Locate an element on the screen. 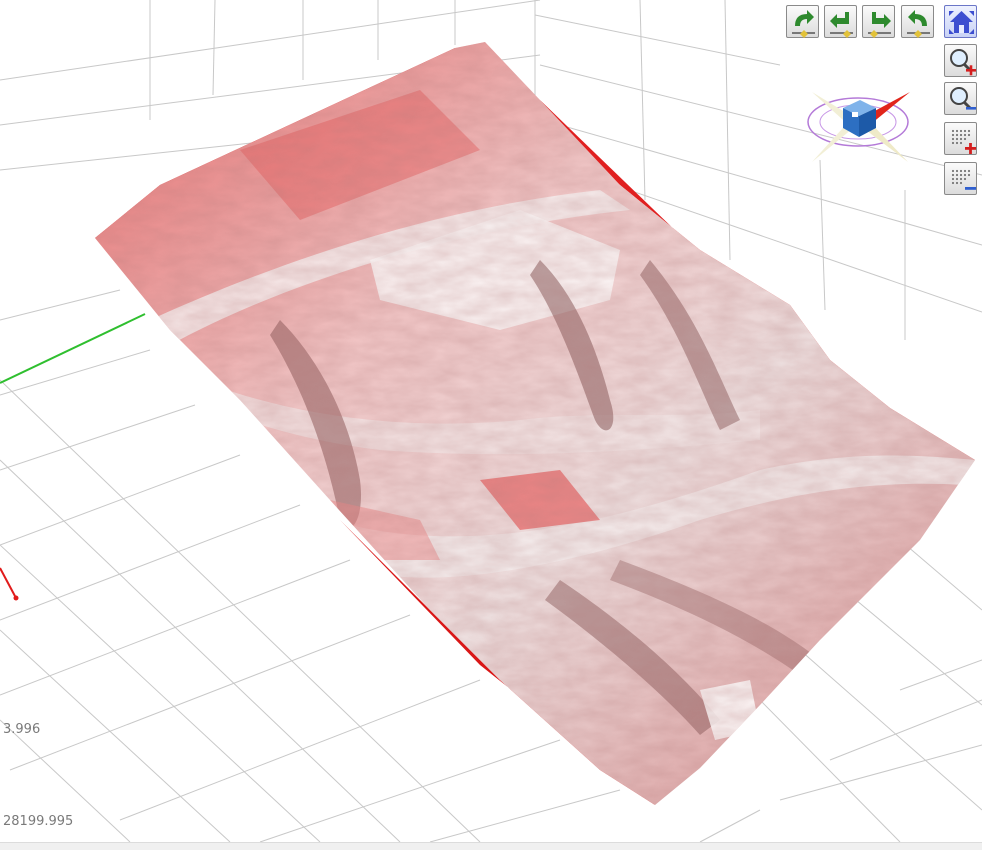  grid-plus-icon is located at coordinates (963, 141).